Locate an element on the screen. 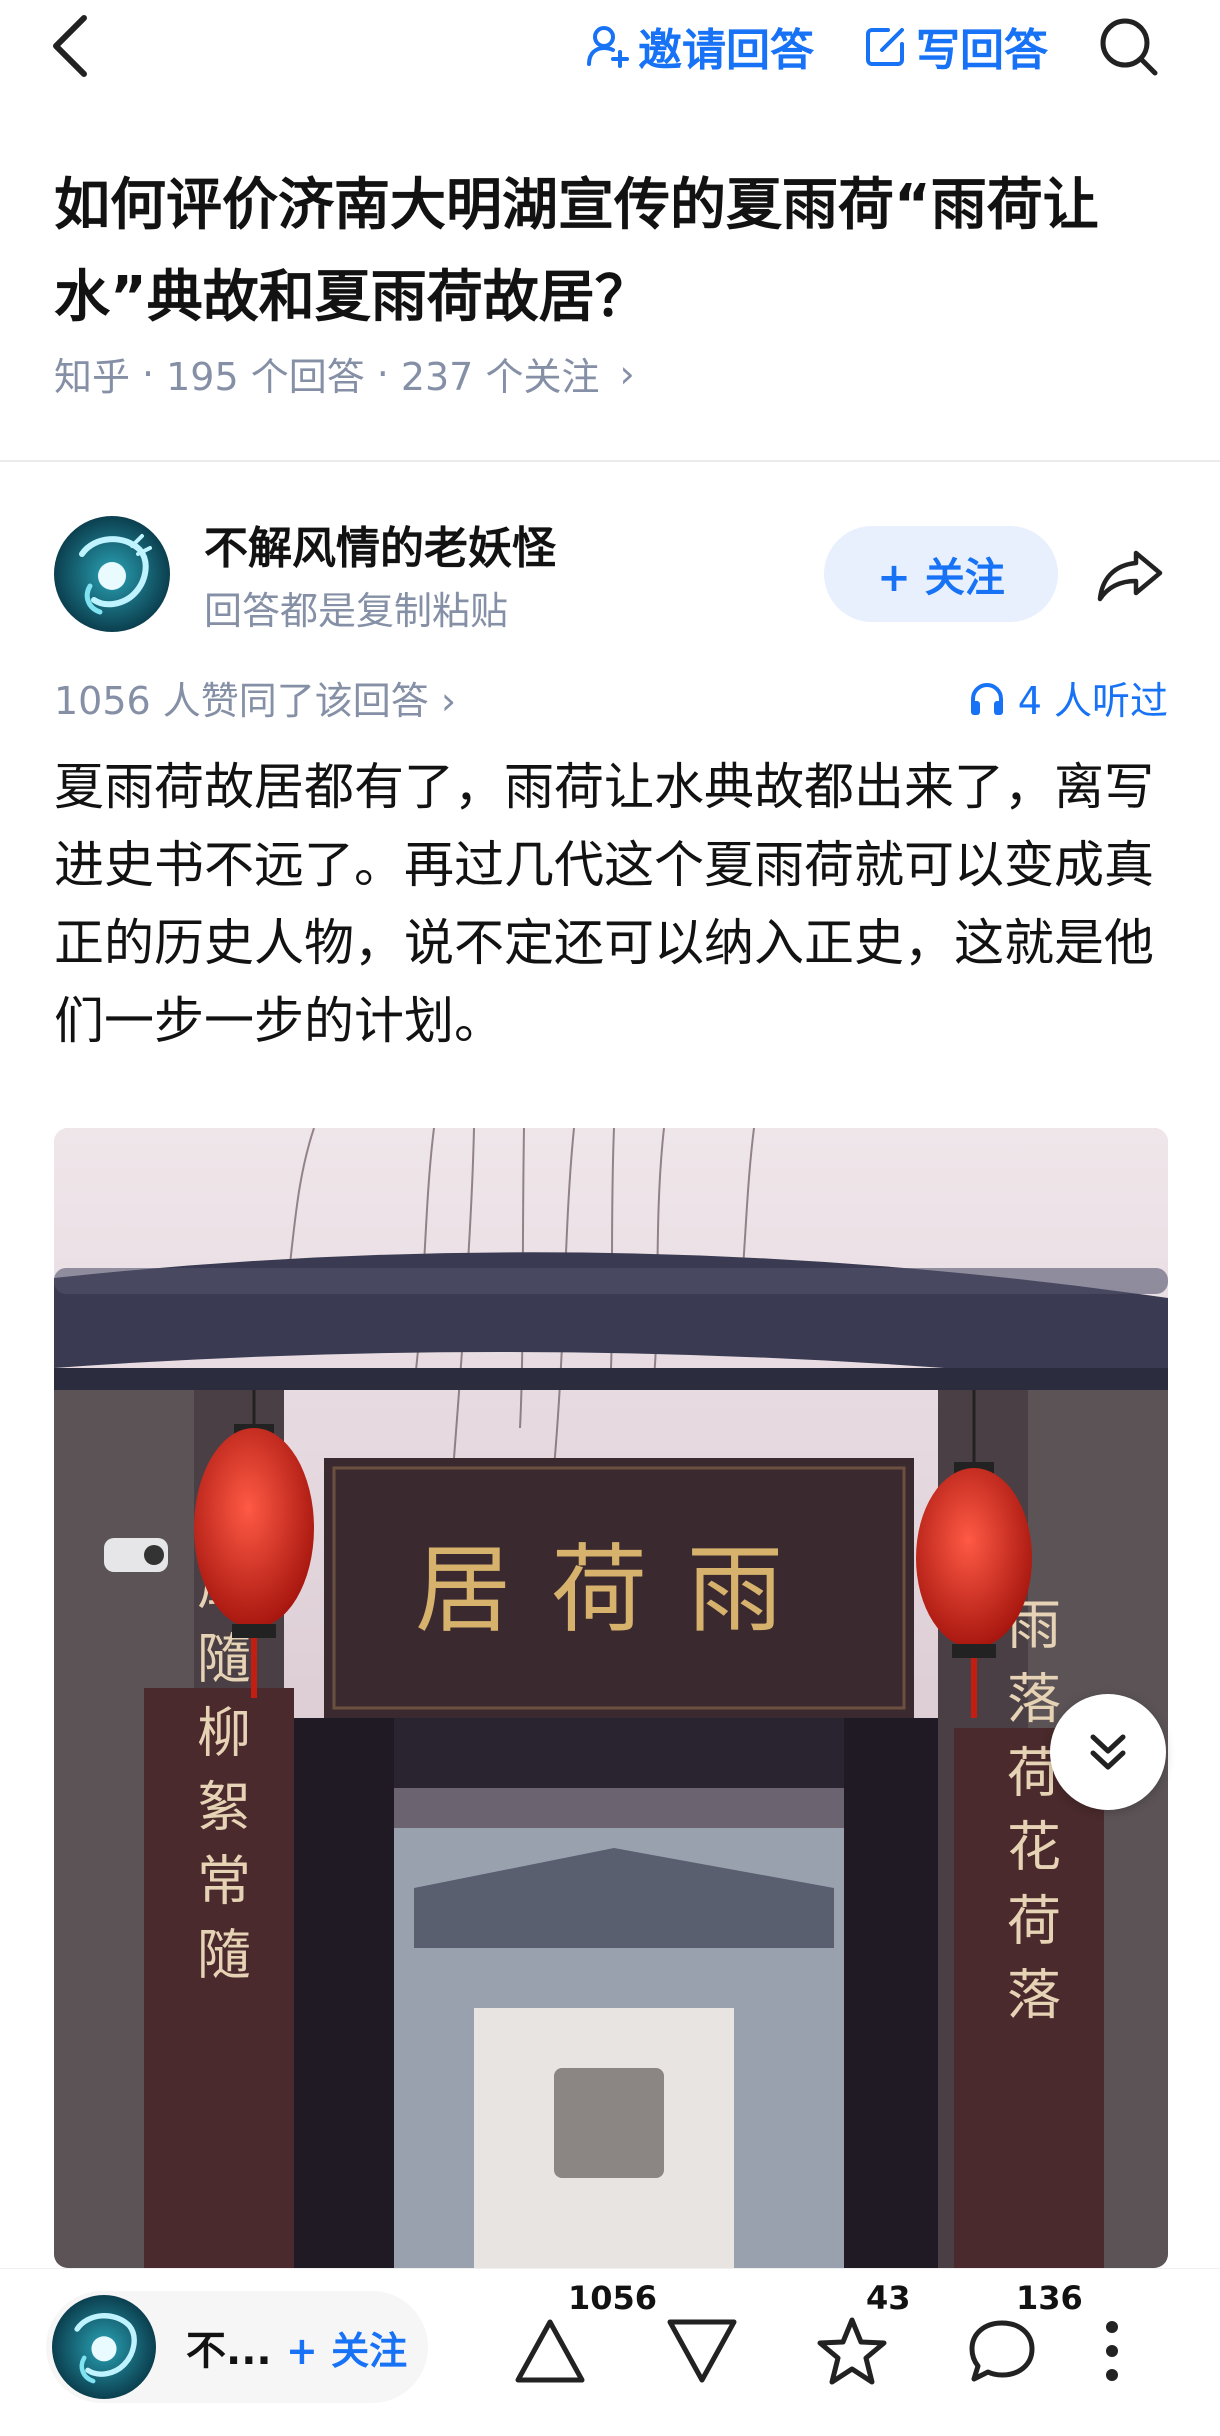 The width and height of the screenshot is (1220, 2436). double-chevron-down-icon is located at coordinates (1108, 1752).